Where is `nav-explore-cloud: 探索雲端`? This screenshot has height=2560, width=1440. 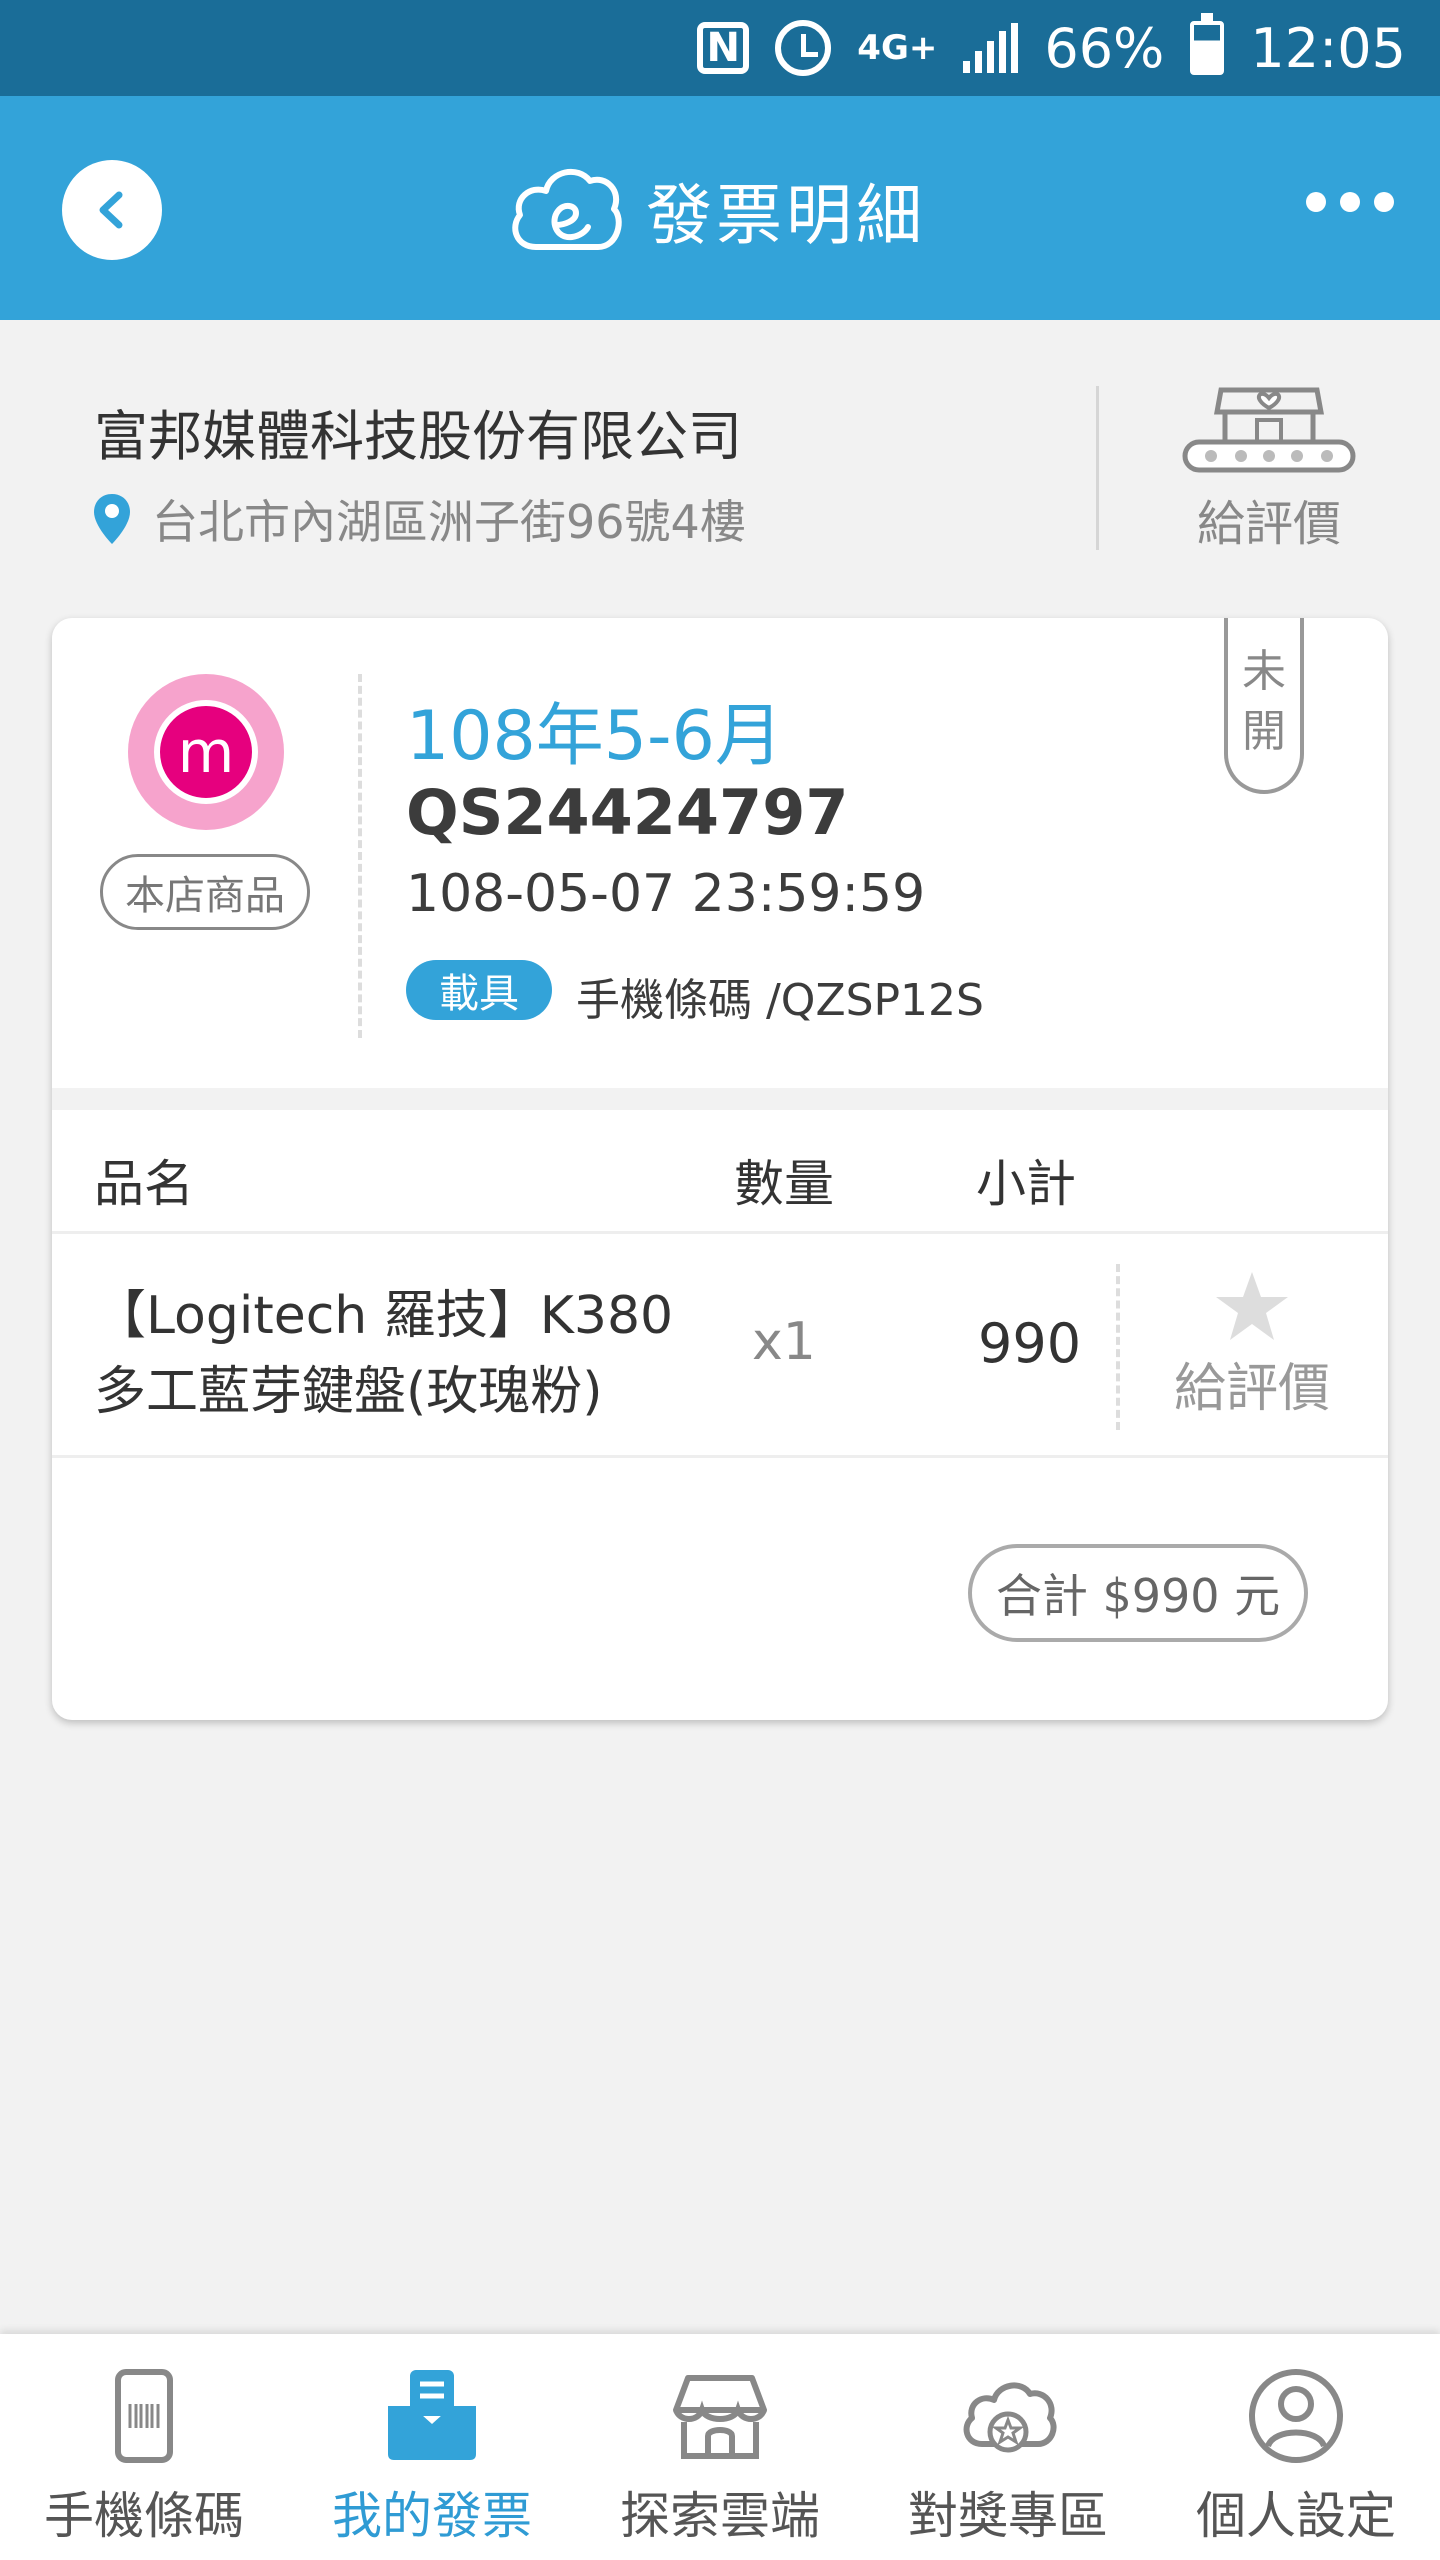
nav-explore-cloud: 探索雲端 is located at coordinates (720, 2447).